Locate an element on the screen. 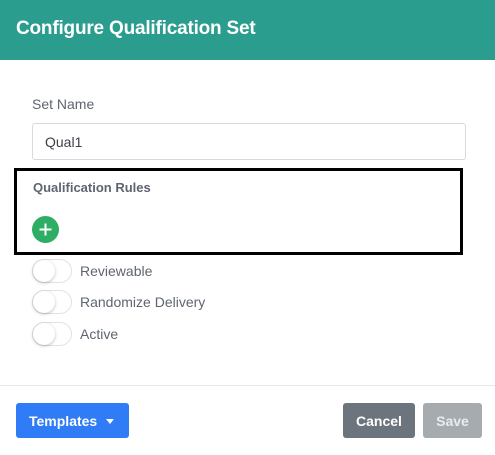 The height and width of the screenshot is (455, 495). templates-button-label: Templates is located at coordinates (63, 420).